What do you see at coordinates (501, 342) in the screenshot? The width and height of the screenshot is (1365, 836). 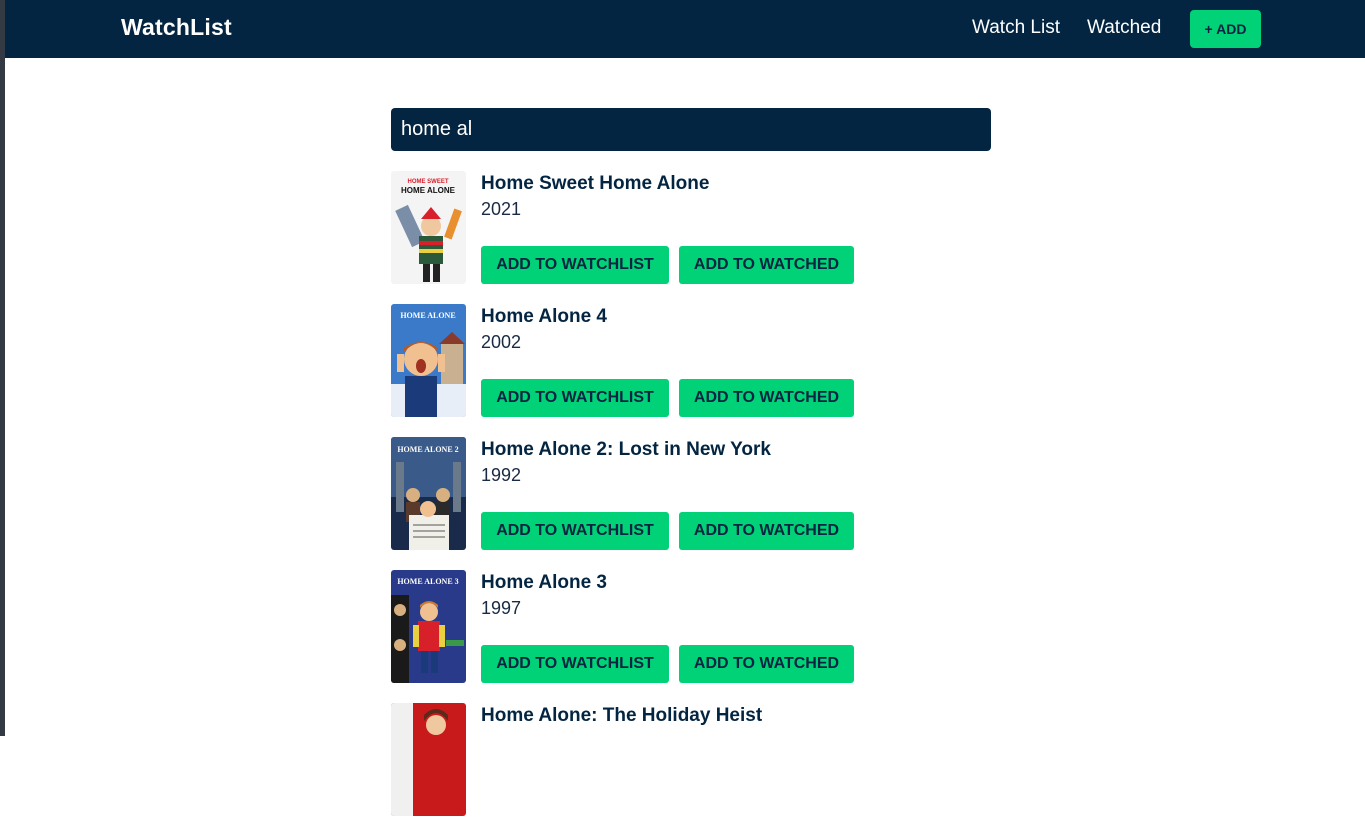 I see `movie-year: 2002` at bounding box center [501, 342].